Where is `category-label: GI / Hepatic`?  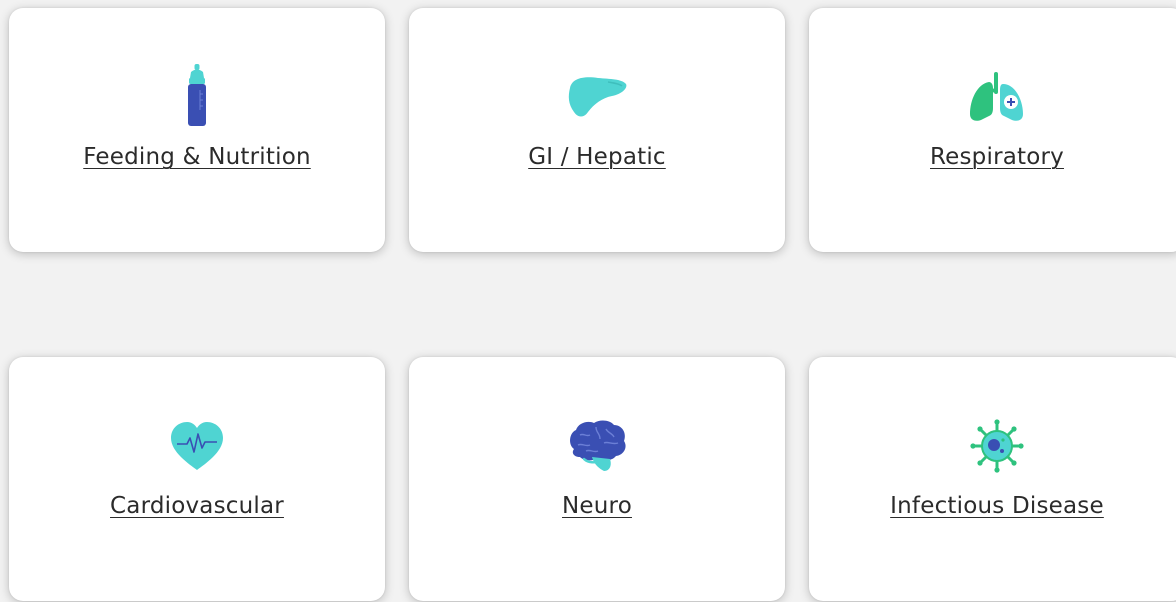
category-label: GI / Hepatic is located at coordinates (597, 157).